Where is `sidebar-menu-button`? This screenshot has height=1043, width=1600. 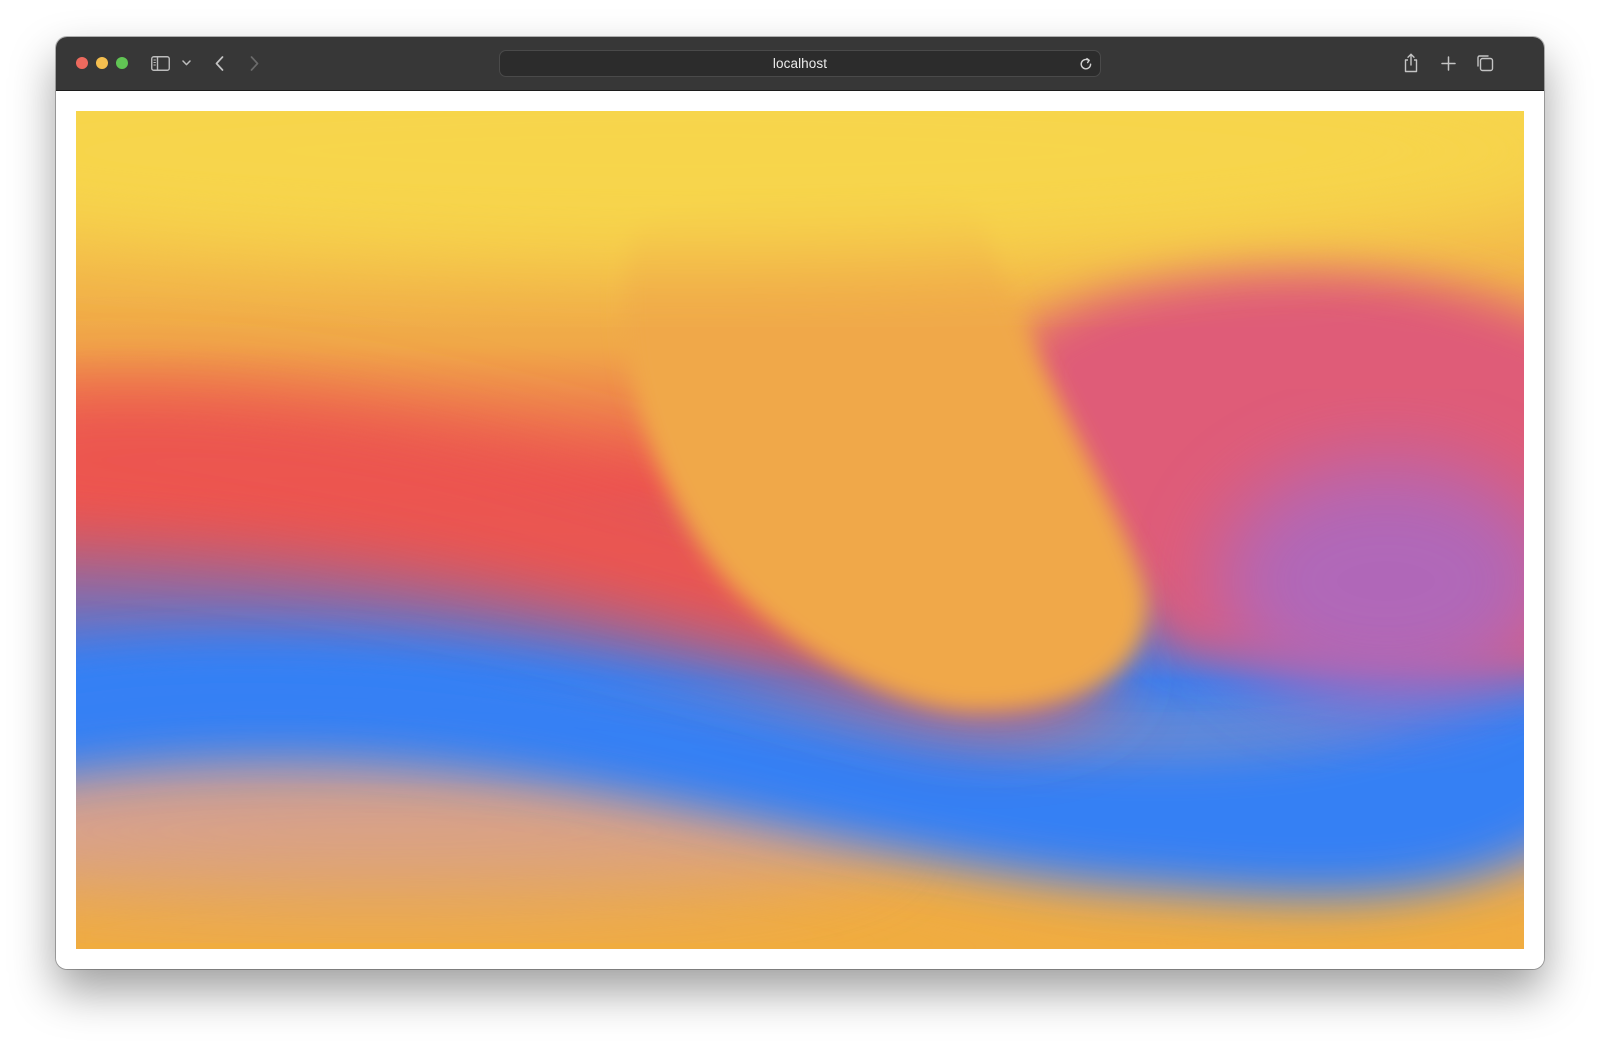 sidebar-menu-button is located at coordinates (186, 63).